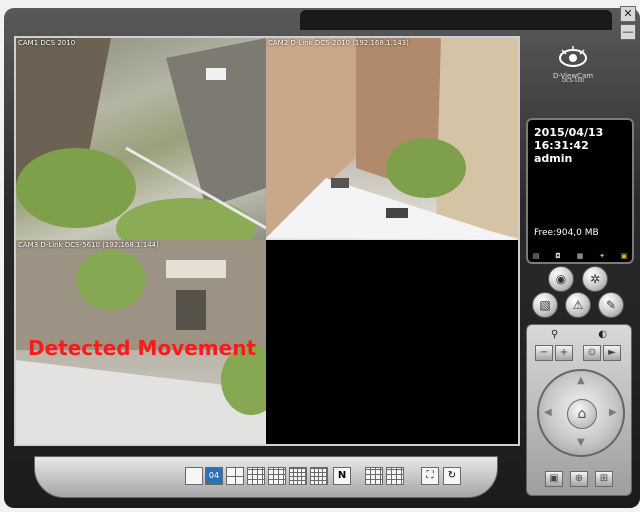  Describe the element at coordinates (256, 476) in the screenshot. I see `layout-9-button` at that location.